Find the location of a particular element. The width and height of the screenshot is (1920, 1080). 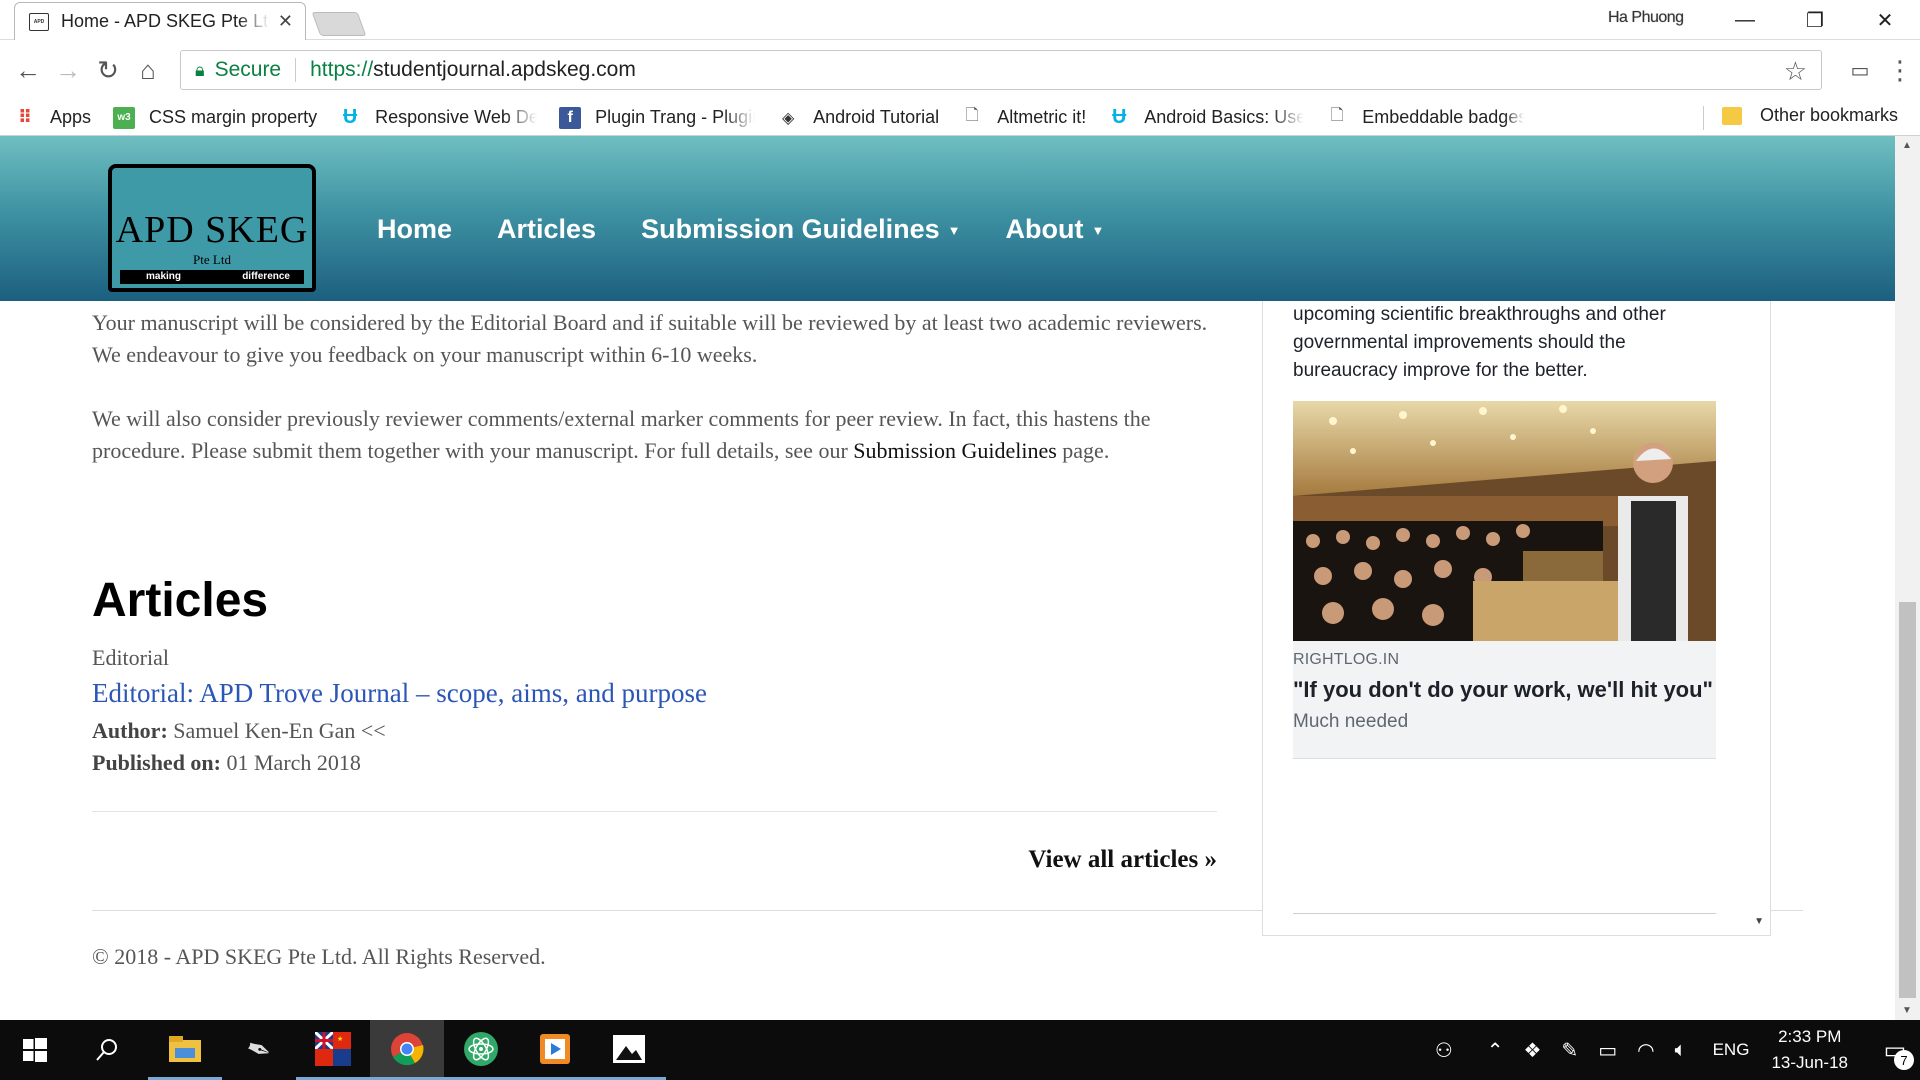

post-photo is located at coordinates (1504, 521).